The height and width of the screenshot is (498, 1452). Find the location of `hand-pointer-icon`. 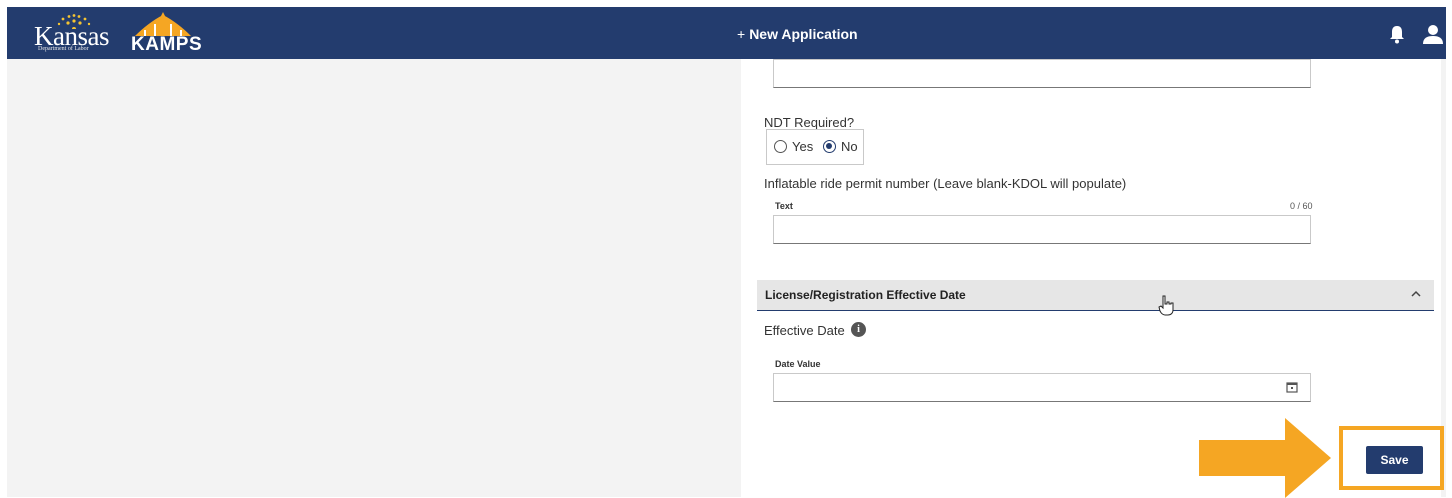

hand-pointer-icon is located at coordinates (1166, 305).